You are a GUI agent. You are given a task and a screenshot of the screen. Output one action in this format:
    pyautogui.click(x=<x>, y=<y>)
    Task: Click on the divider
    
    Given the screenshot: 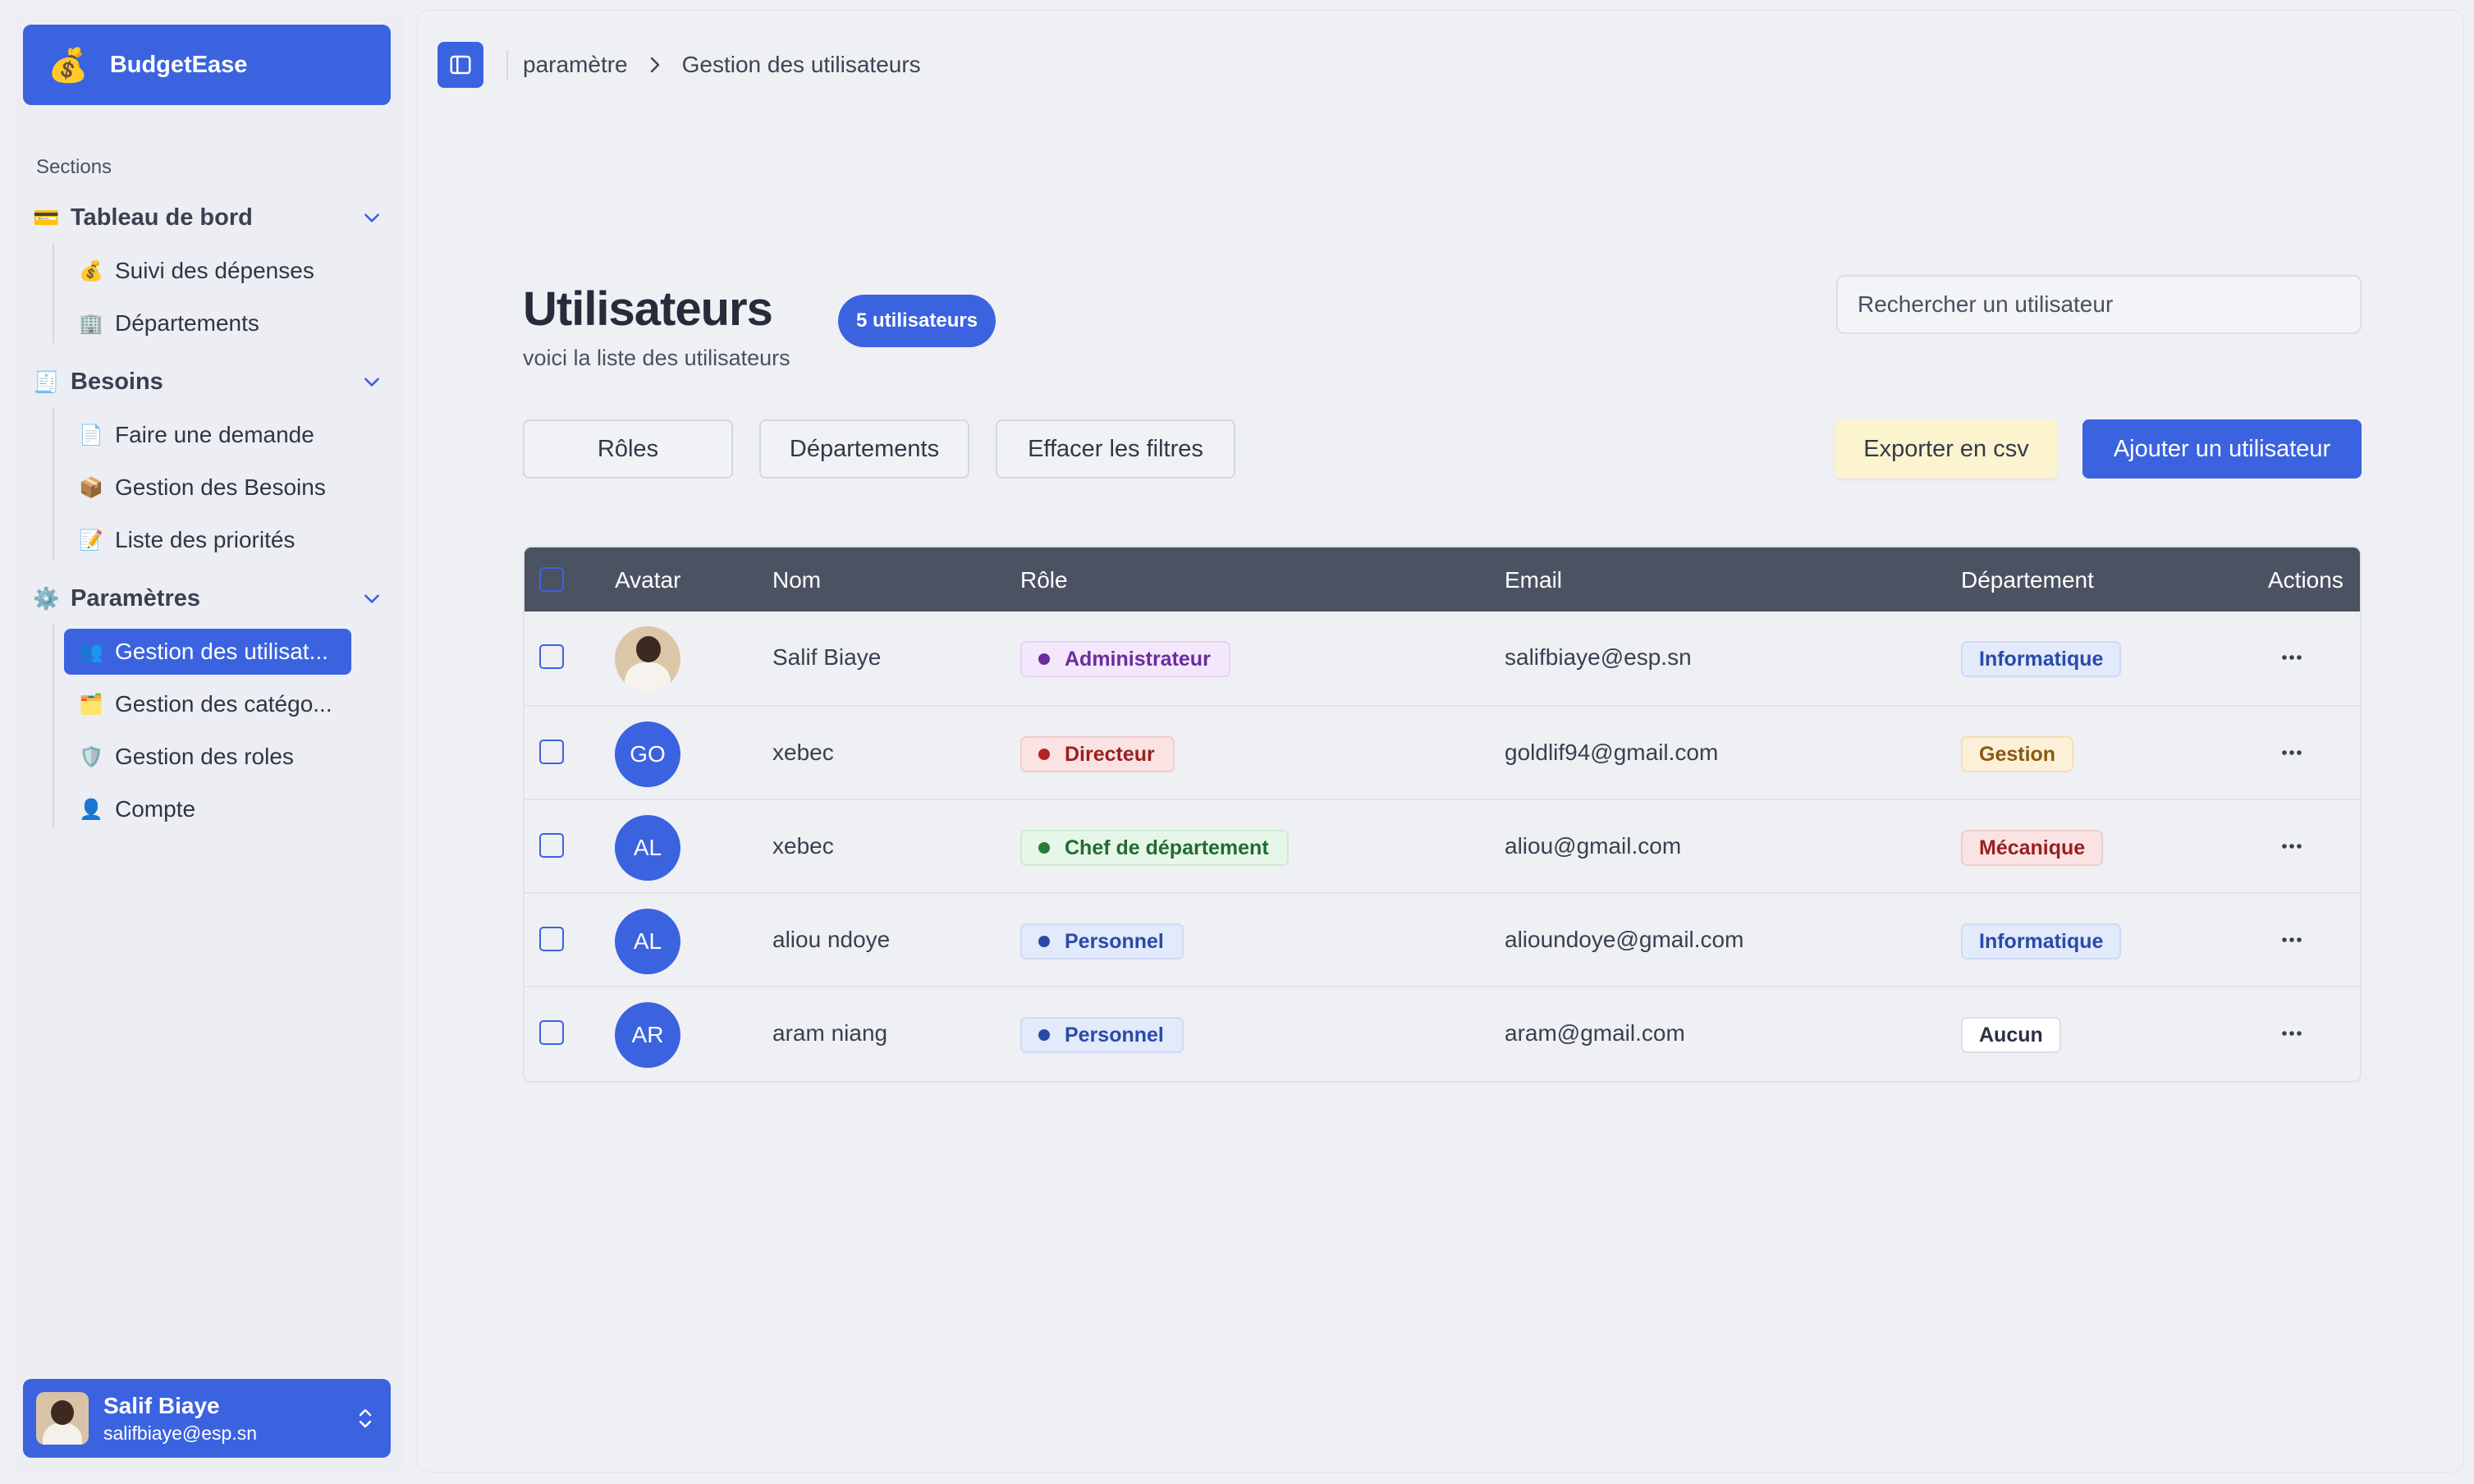 What is the action you would take?
    pyautogui.click(x=507, y=65)
    